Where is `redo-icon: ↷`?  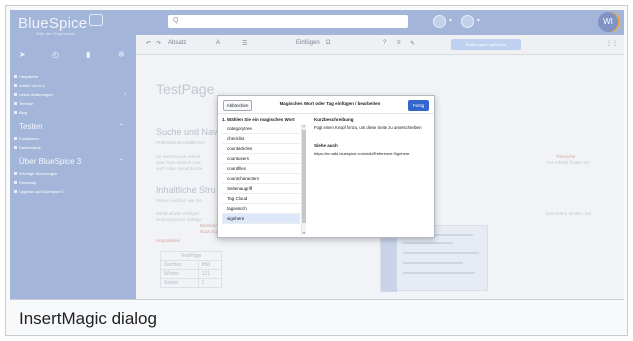
redo-icon: ↷ is located at coordinates (158, 43).